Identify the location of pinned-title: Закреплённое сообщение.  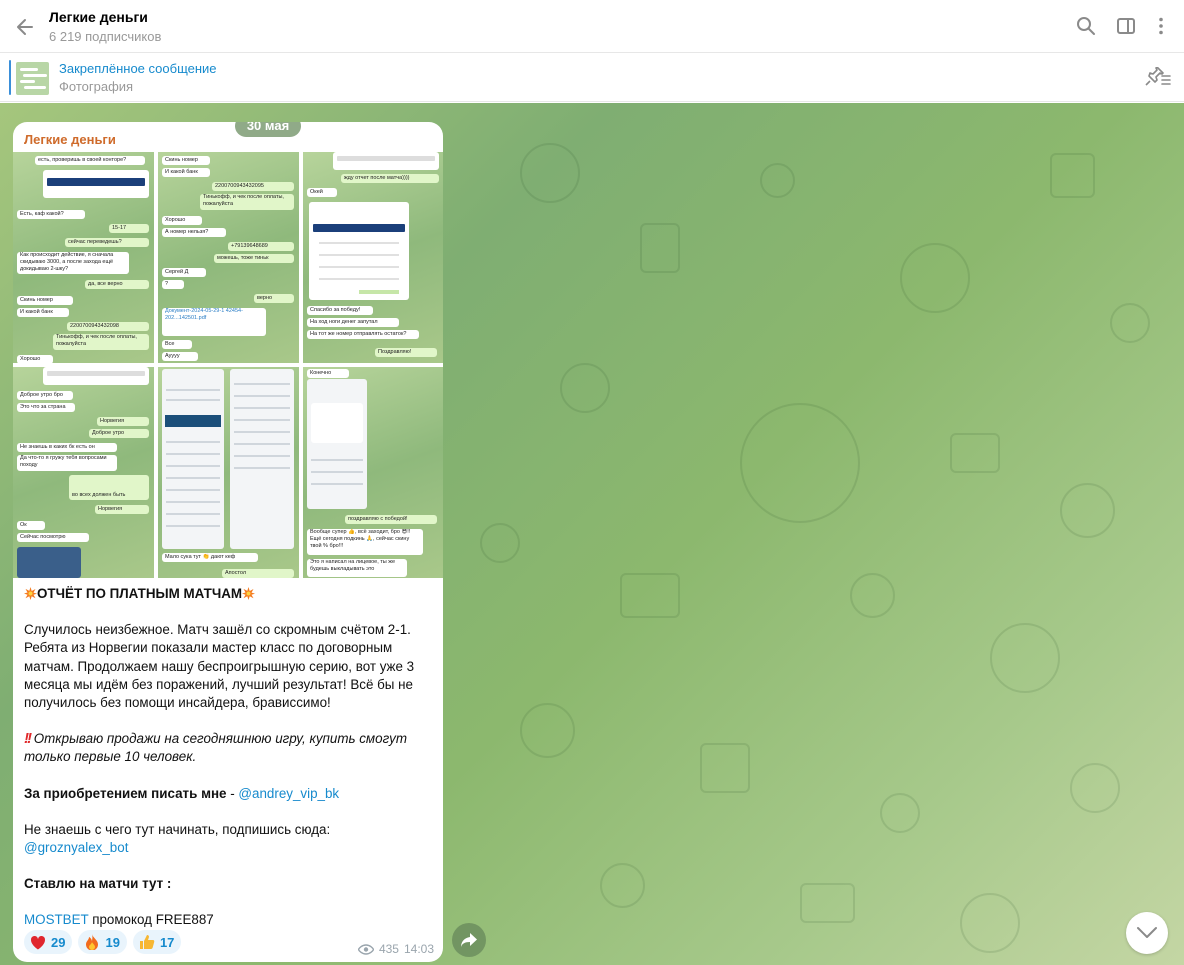
(138, 68).